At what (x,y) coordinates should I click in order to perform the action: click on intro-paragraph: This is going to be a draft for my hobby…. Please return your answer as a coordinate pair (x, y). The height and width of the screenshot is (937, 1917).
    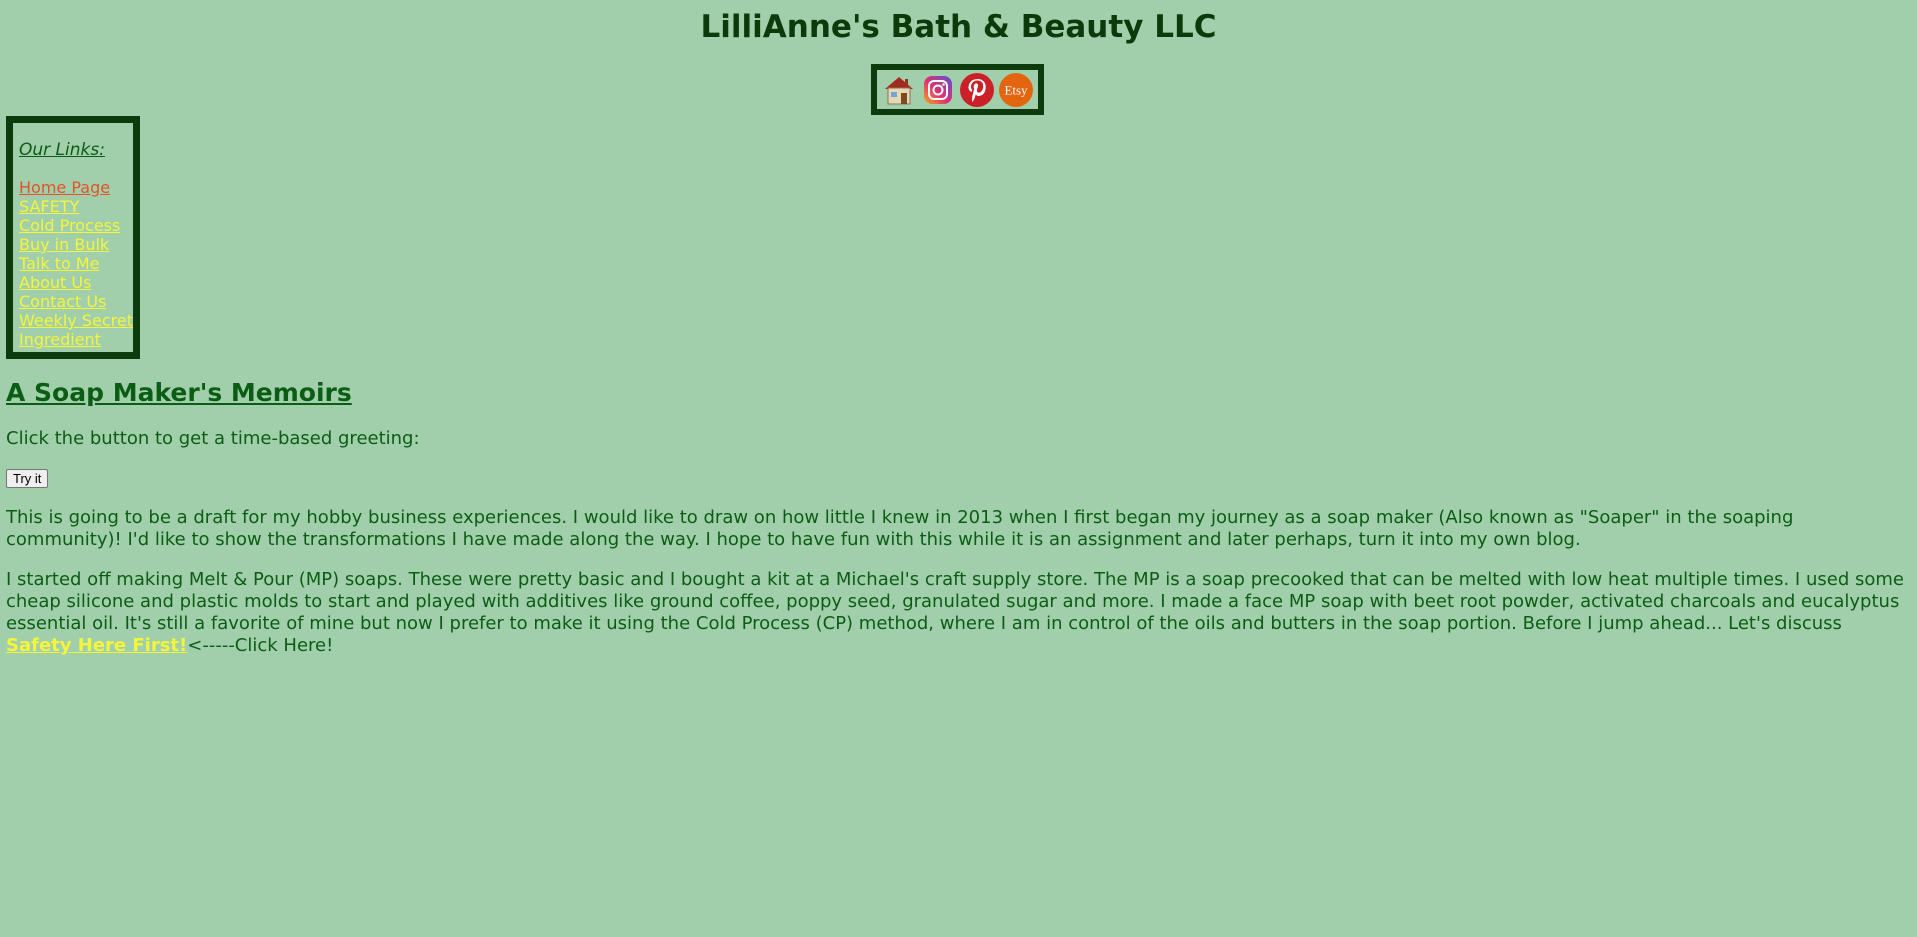
    Looking at the image, I should click on (900, 528).